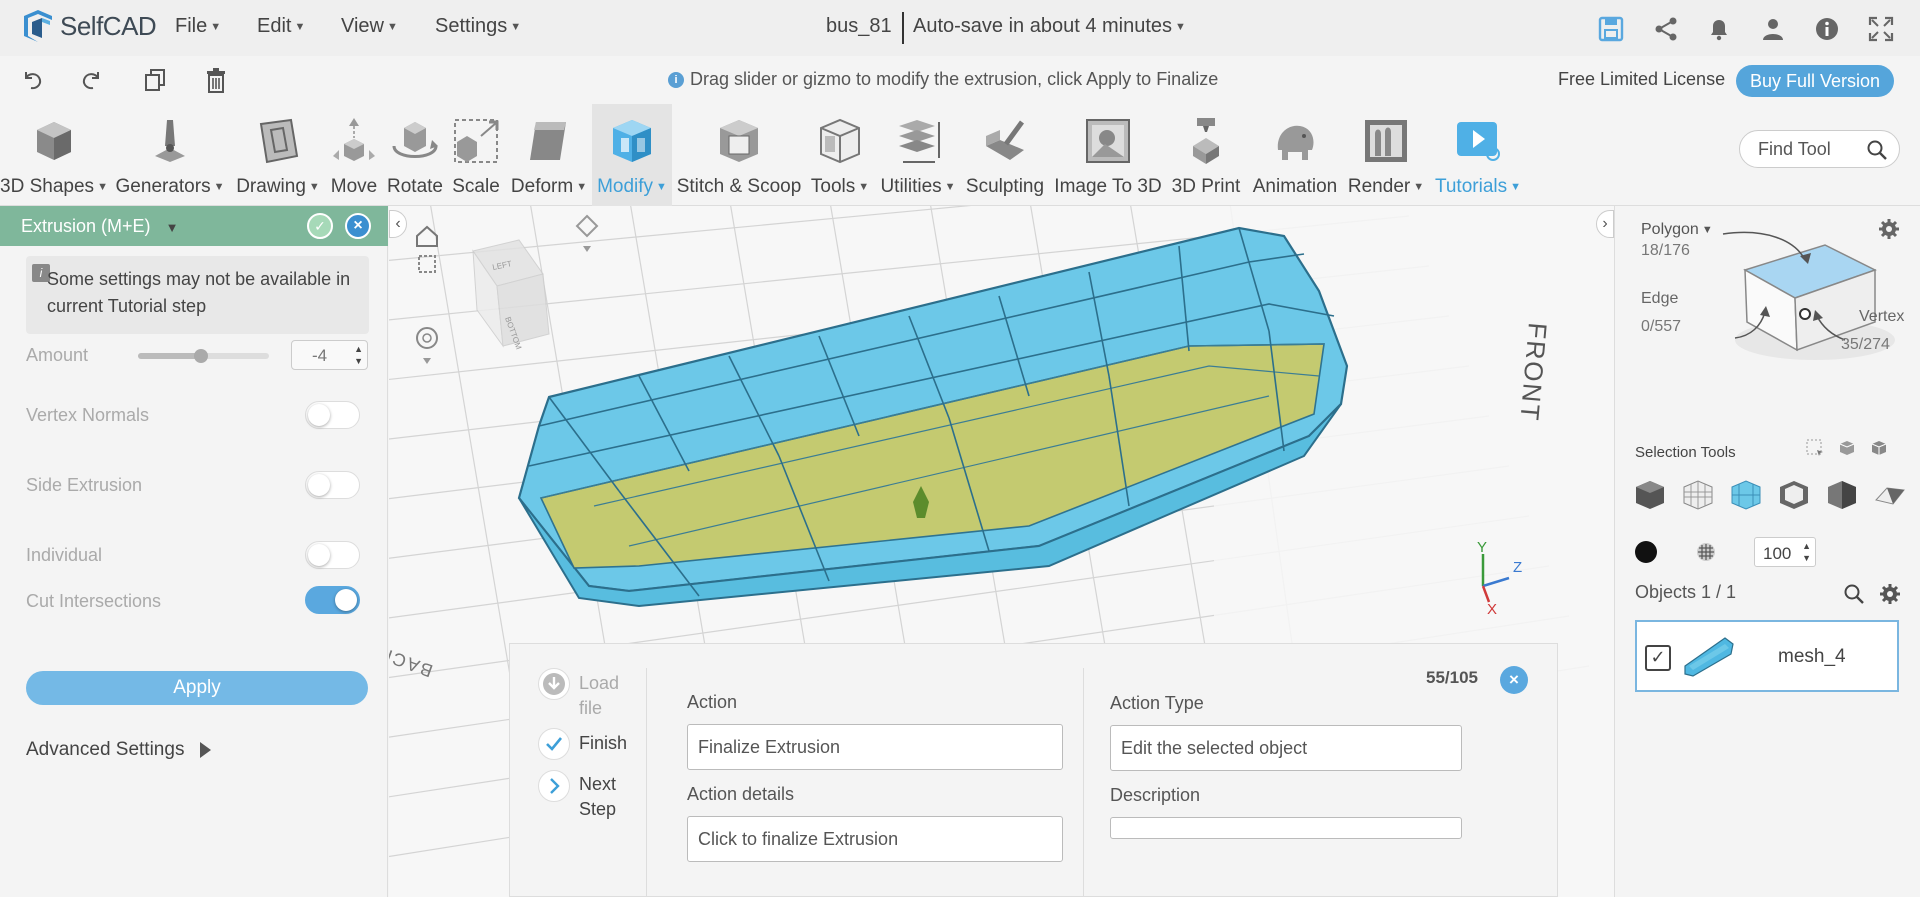 The width and height of the screenshot is (1920, 897). I want to click on undo-icon, so click(32, 80).